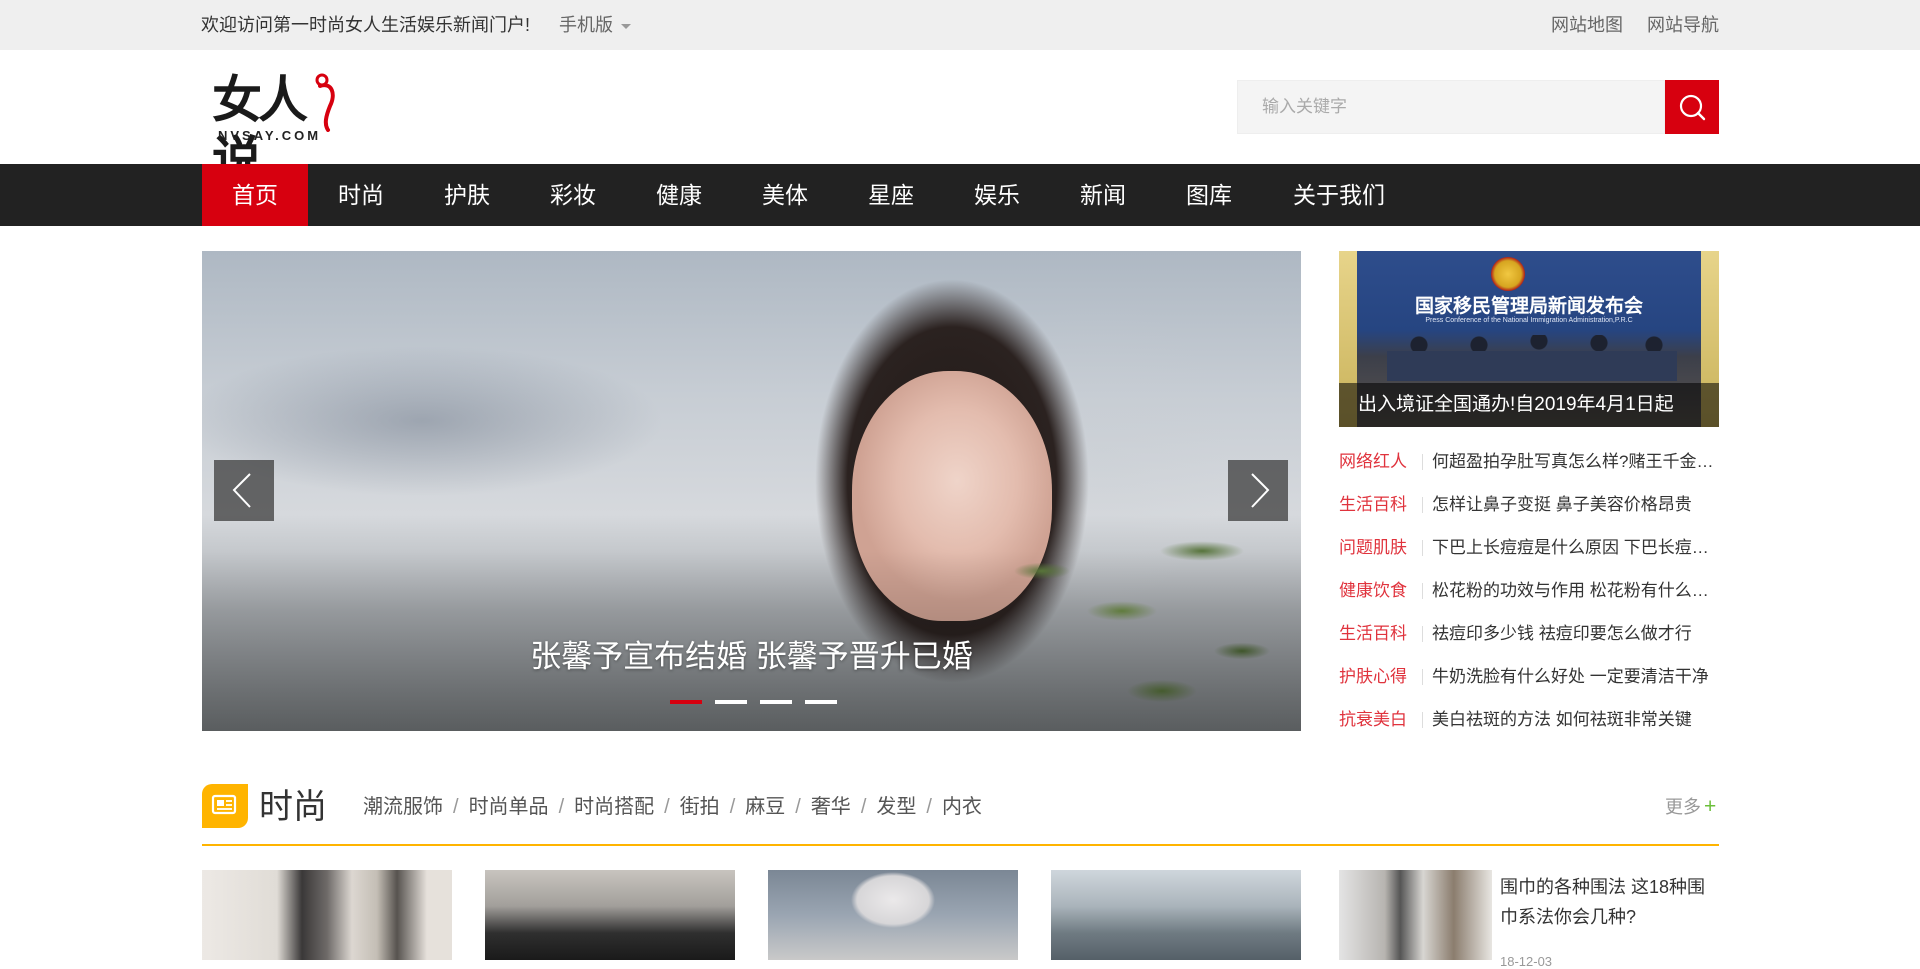  What do you see at coordinates (1575, 676) in the screenshot?
I see `list-item-title: 牛奶洗脸有什么好处 一定要清洁干净` at bounding box center [1575, 676].